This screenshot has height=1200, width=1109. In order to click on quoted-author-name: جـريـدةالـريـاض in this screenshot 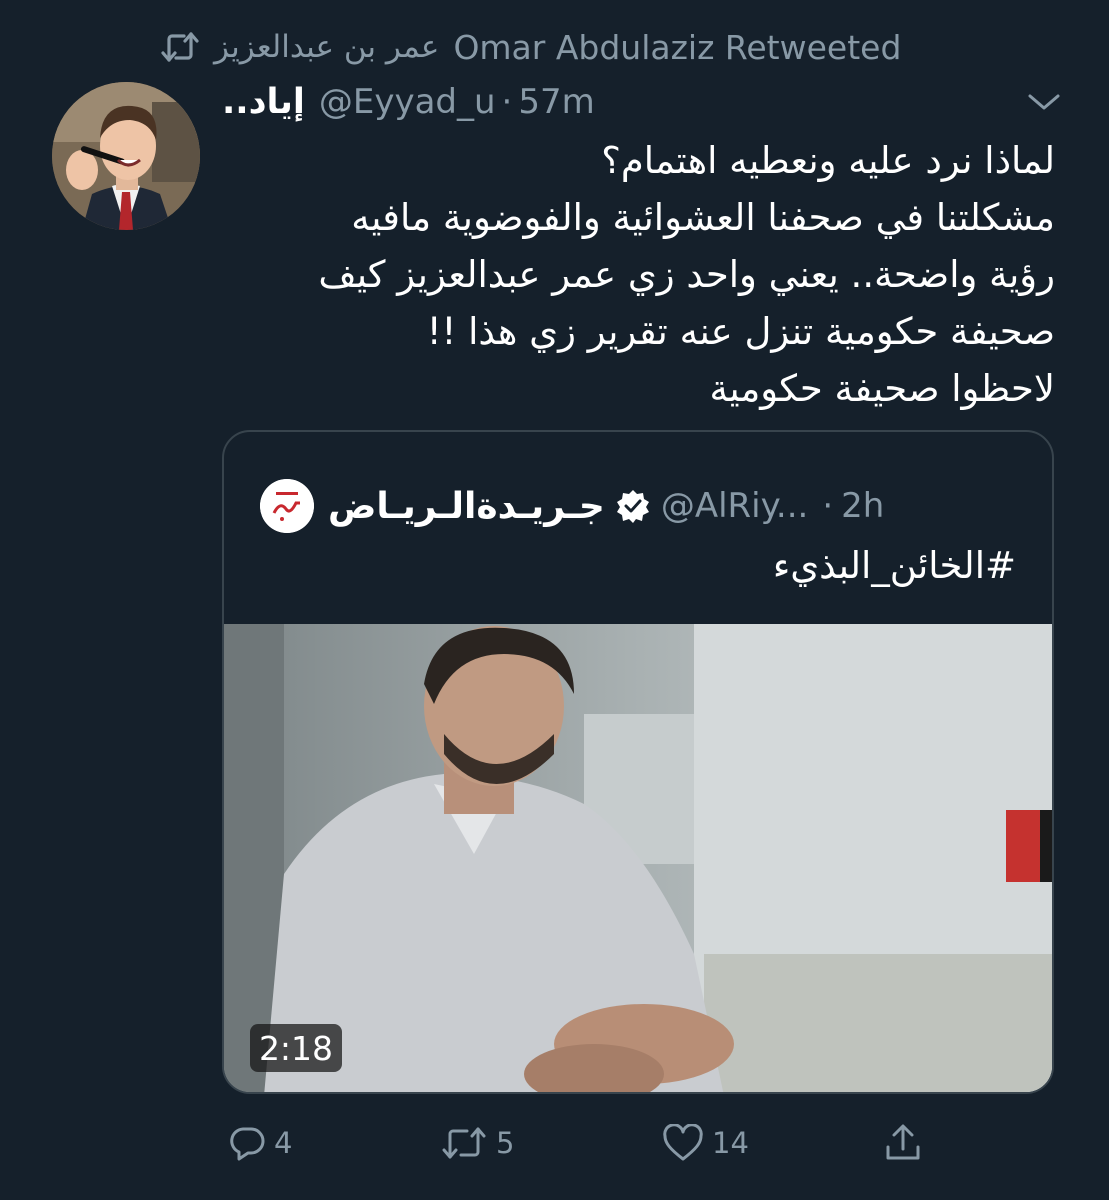, I will do `click(466, 506)`.